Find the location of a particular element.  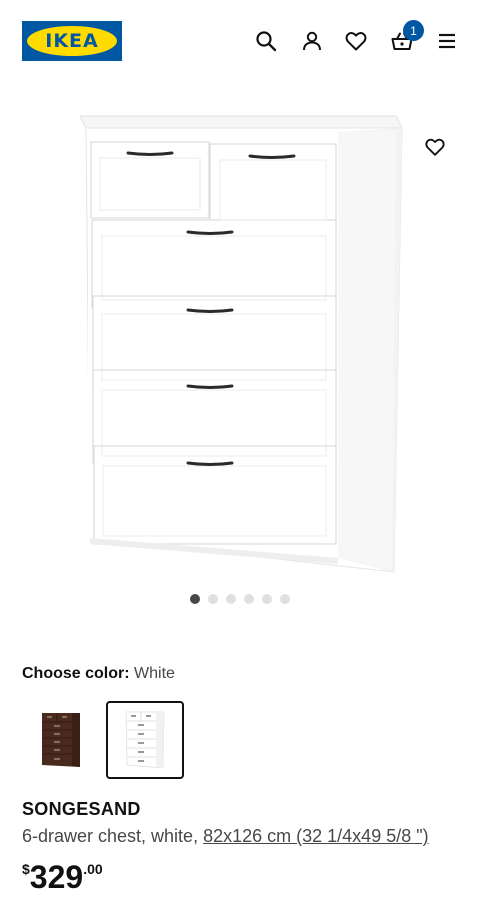

color-option-white is located at coordinates (145, 740).